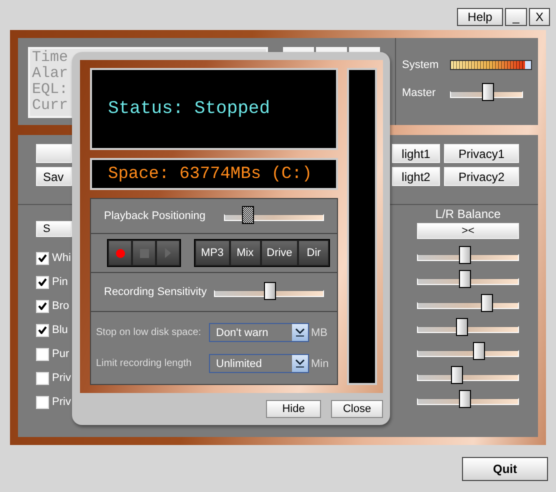 The width and height of the screenshot is (556, 492). I want to click on balance-label: L/R Balance, so click(468, 214).